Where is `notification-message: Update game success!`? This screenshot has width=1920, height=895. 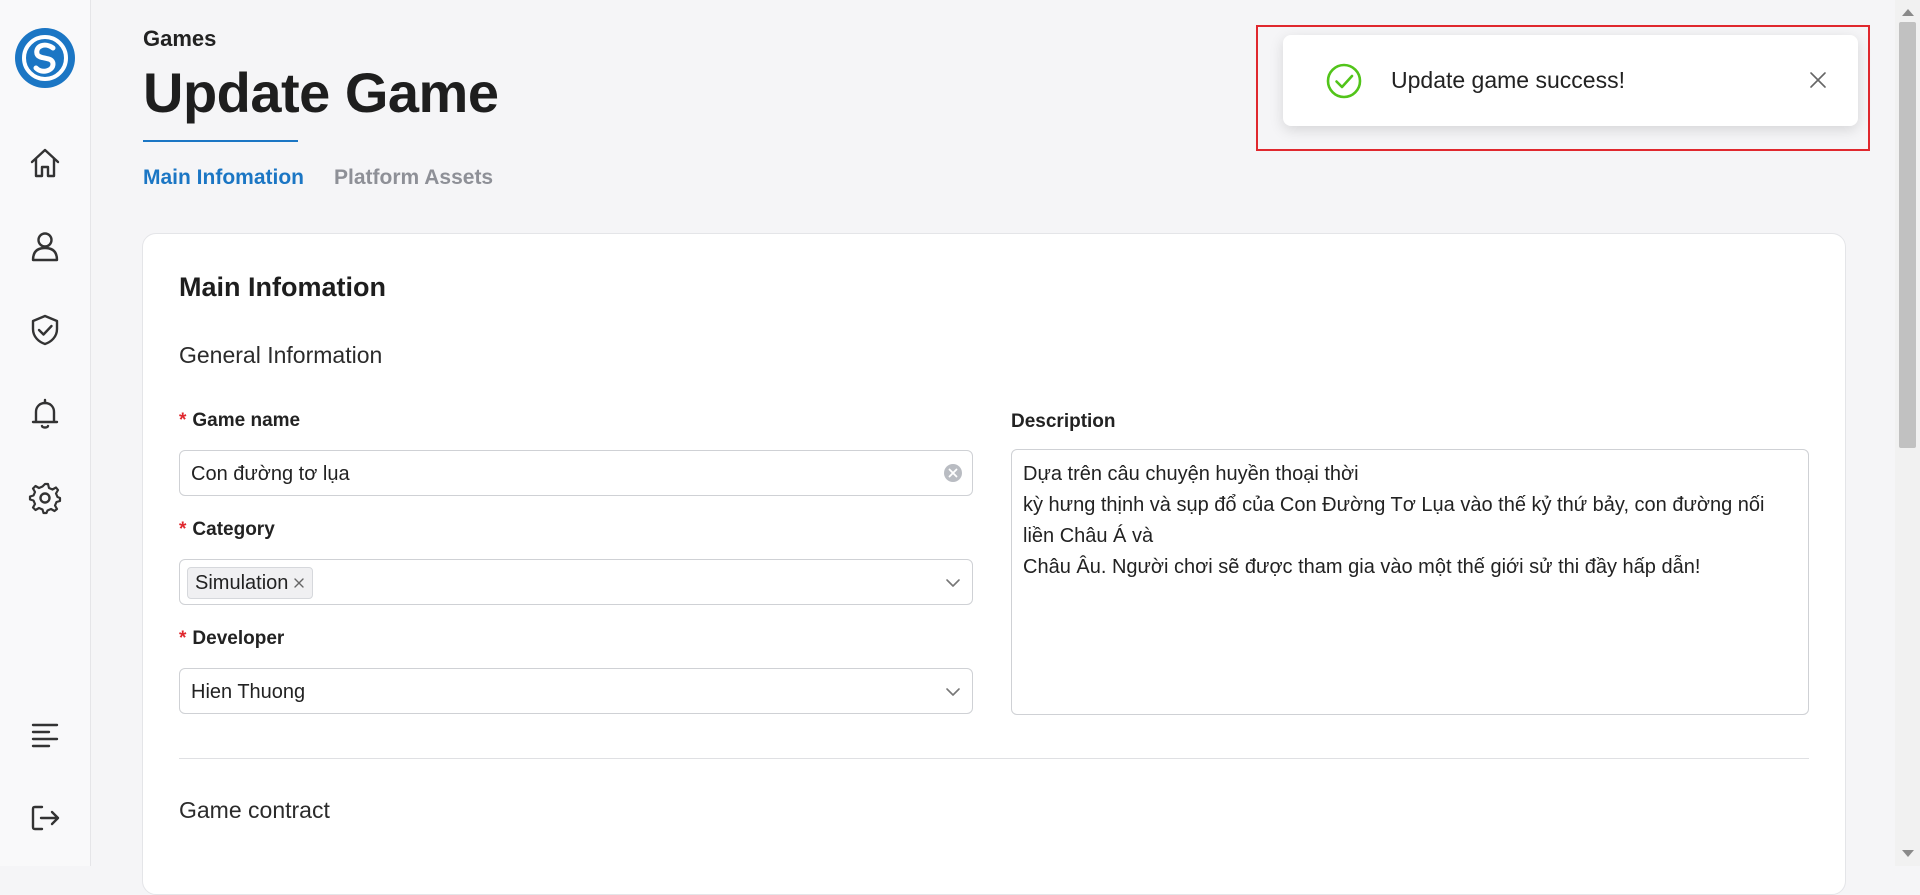
notification-message: Update game success! is located at coordinates (1508, 80).